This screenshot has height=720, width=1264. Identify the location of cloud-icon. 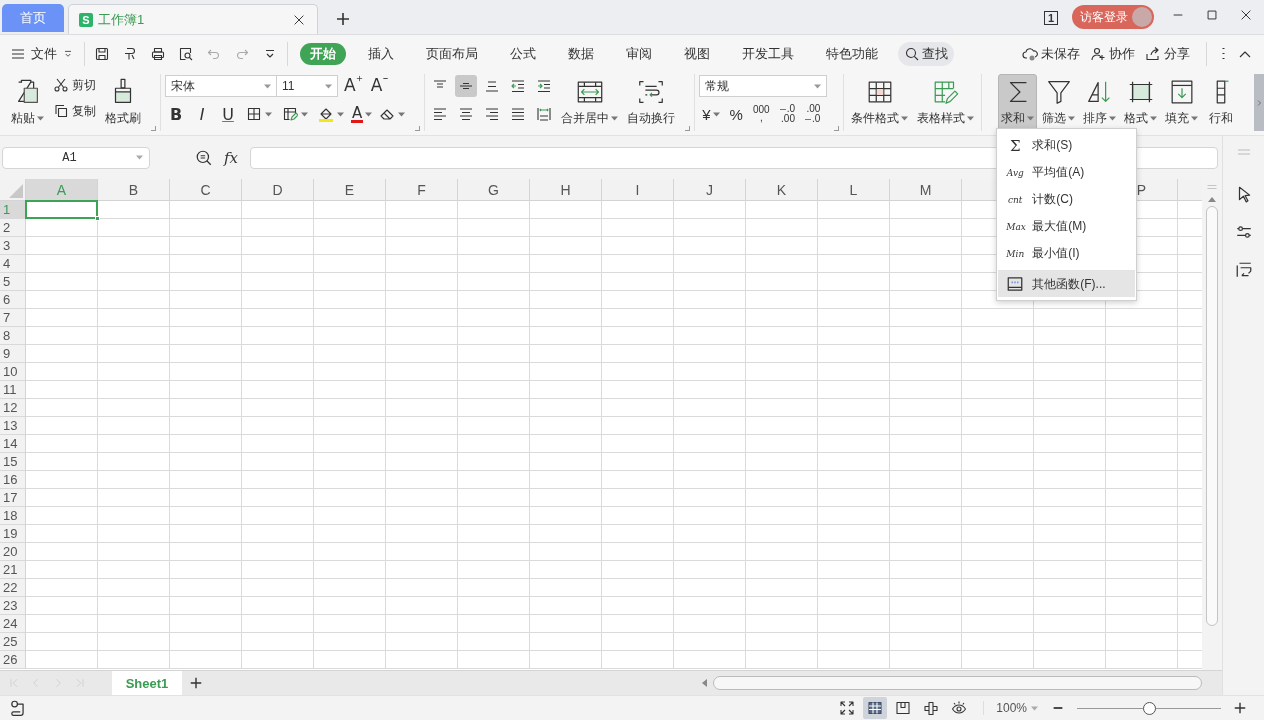
(1030, 53).